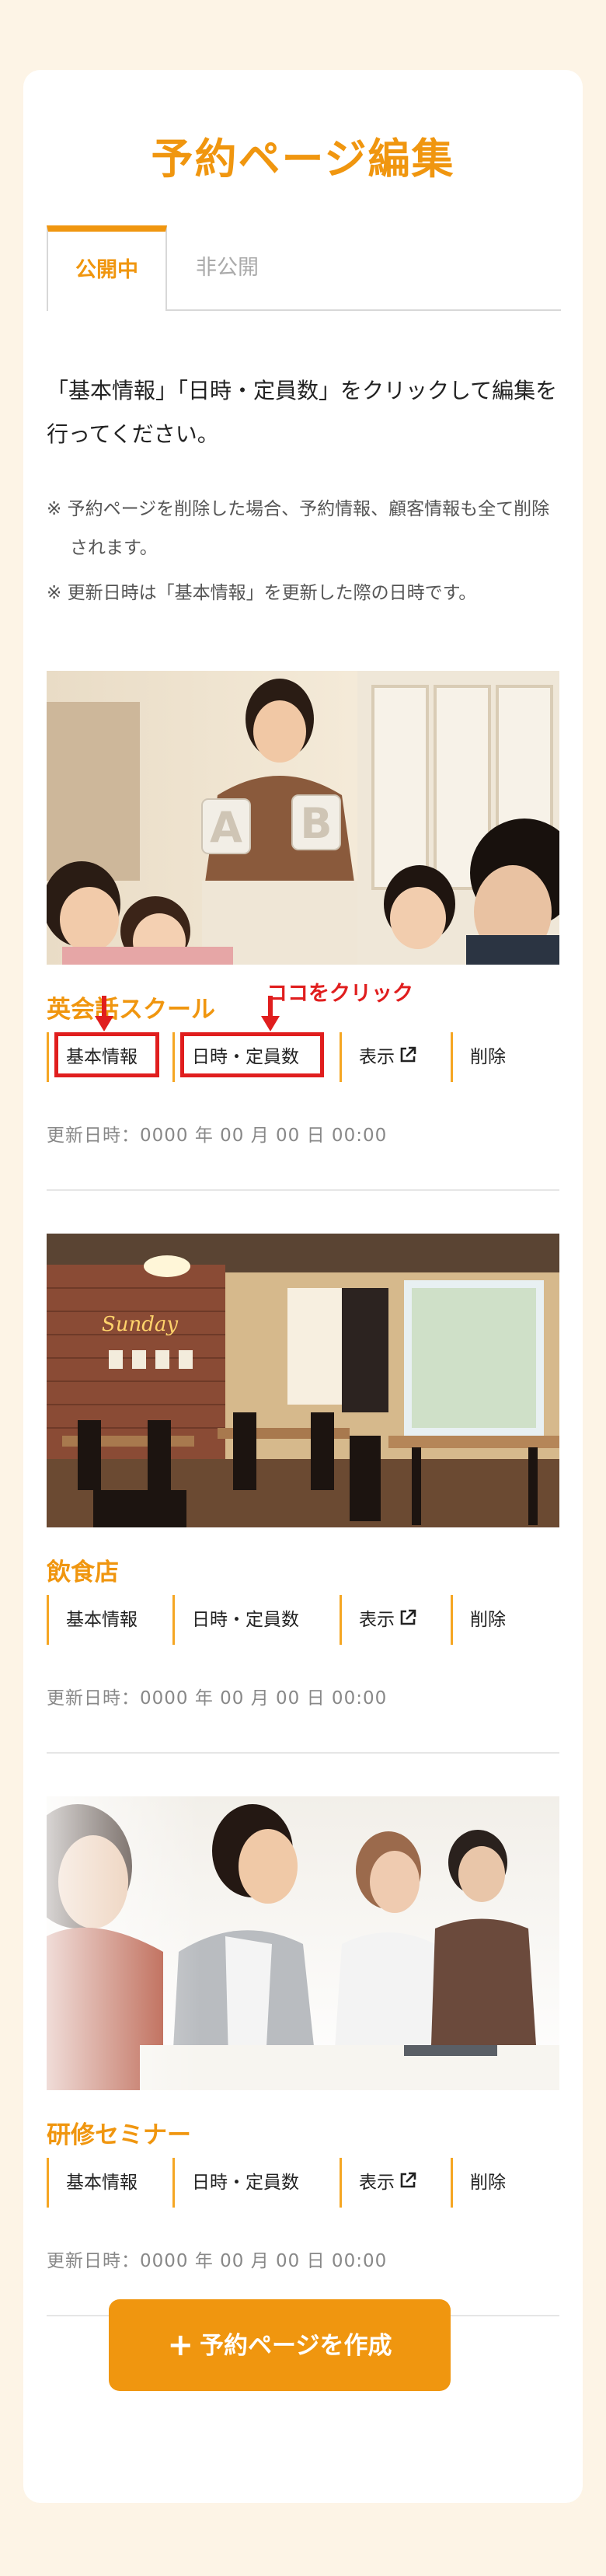  I want to click on highlight-datetime, so click(252, 1055).